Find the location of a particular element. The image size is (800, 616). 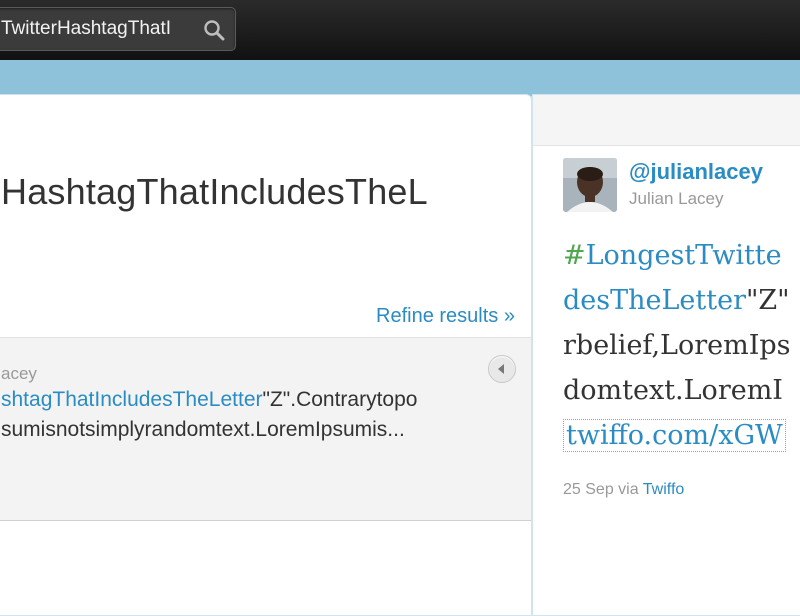

collapse-button is located at coordinates (502, 369).